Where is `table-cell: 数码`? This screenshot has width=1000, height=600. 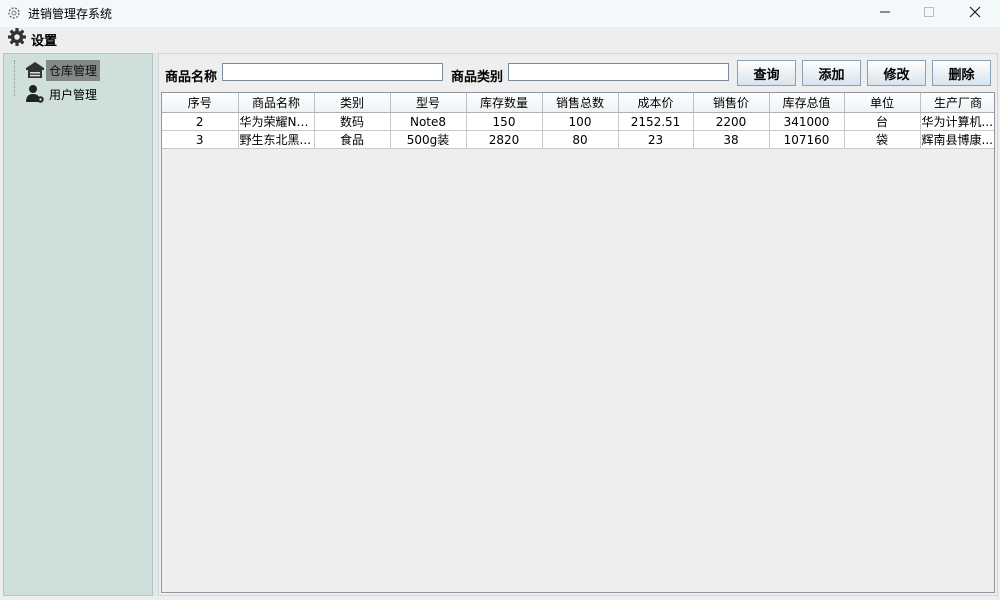
table-cell: 数码 is located at coordinates (352, 121).